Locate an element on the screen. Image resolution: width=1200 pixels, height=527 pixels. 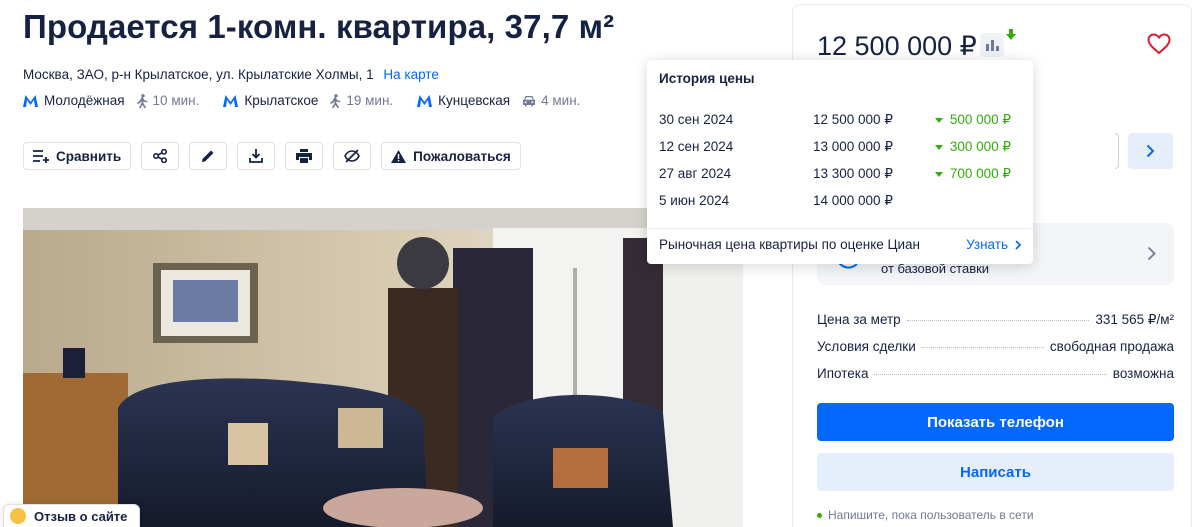
metro-drive-time: 4 мин. is located at coordinates (551, 100).